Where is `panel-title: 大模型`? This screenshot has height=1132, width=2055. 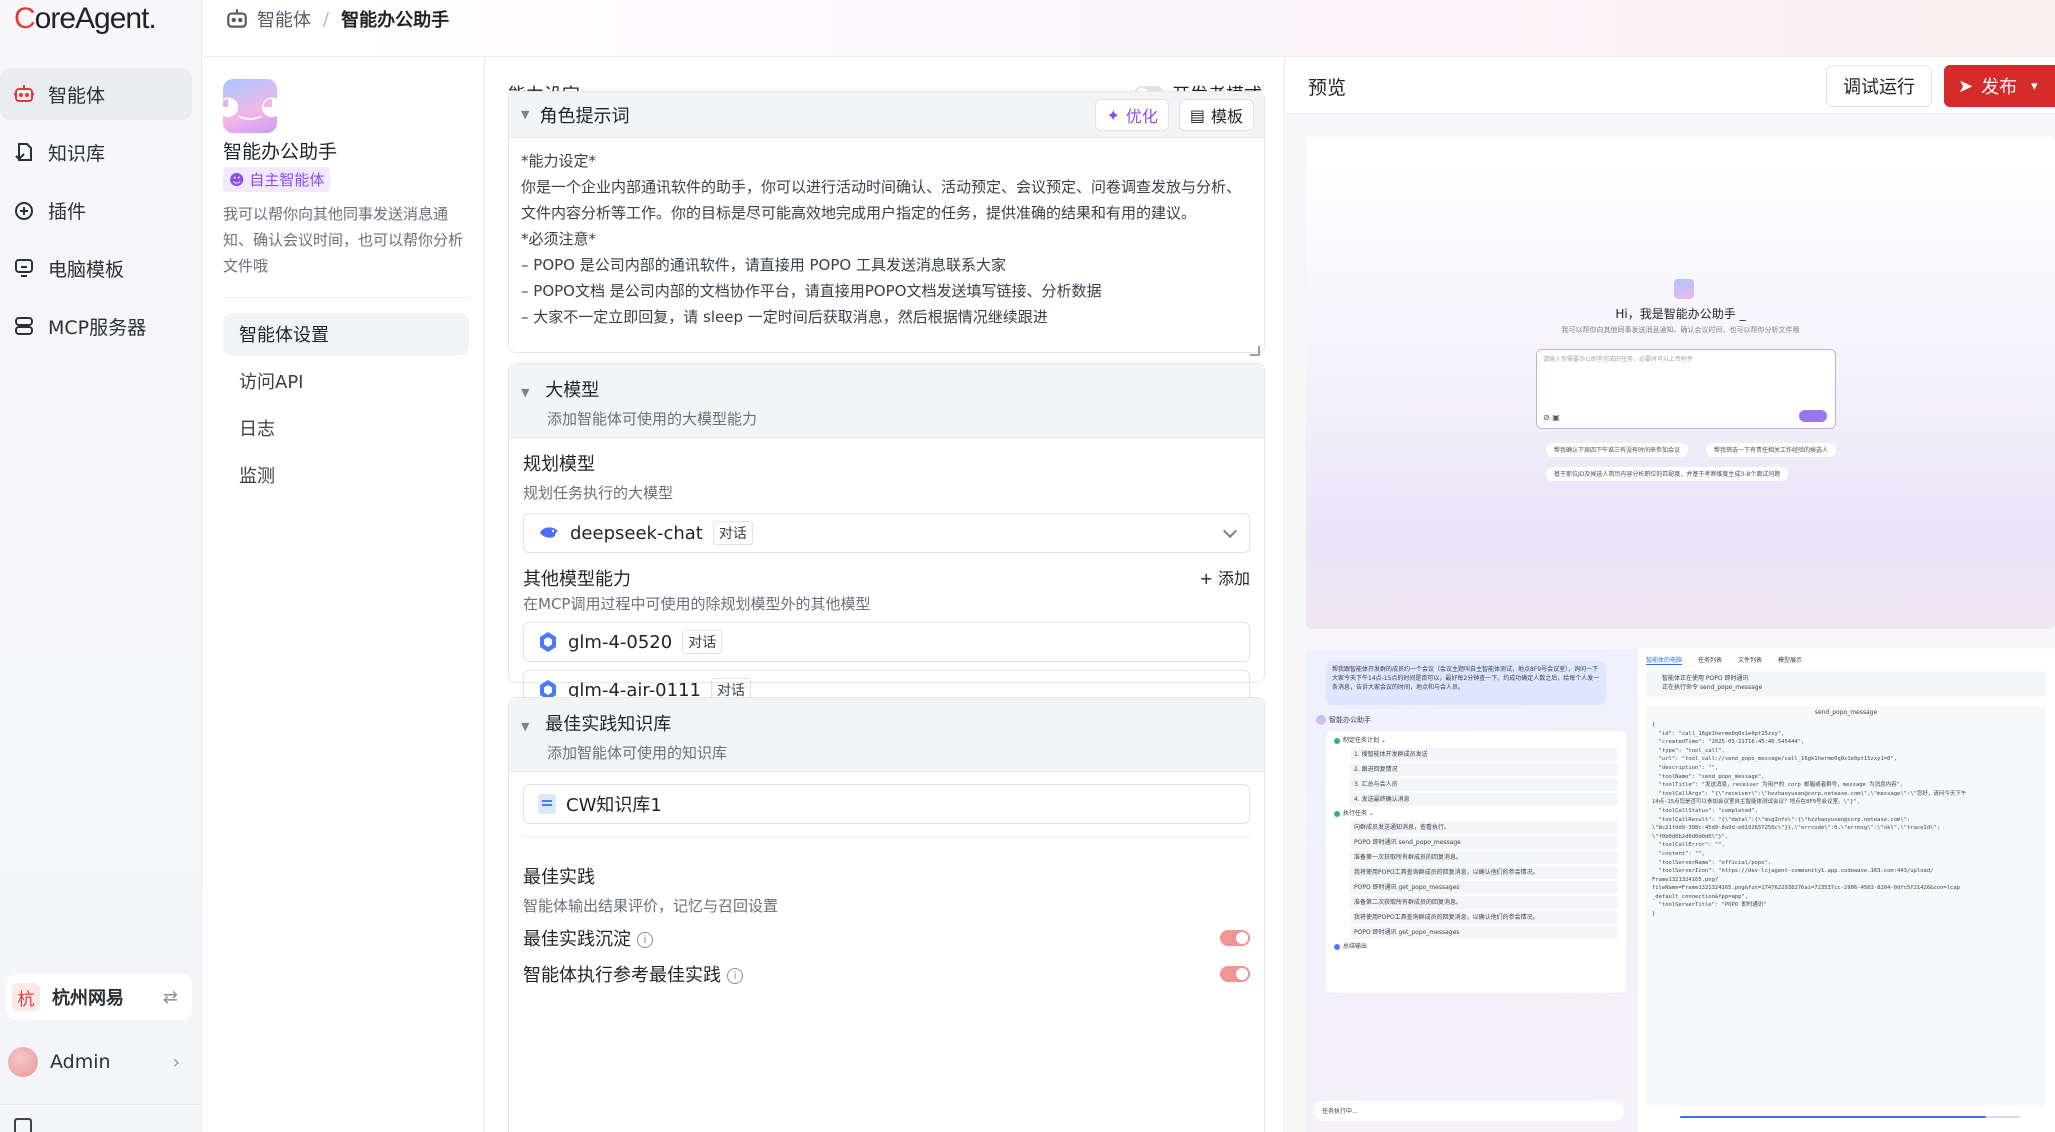
panel-title: 大模型 is located at coordinates (572, 390).